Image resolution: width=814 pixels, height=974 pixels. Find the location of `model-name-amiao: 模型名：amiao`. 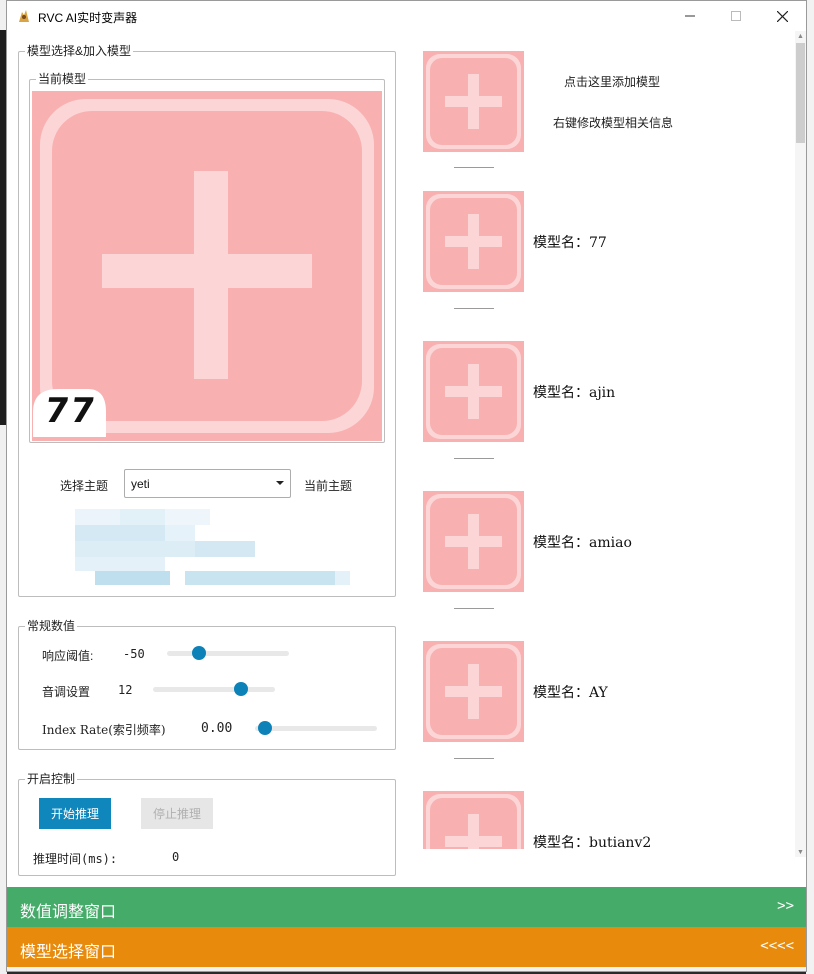

model-name-amiao: 模型名：amiao is located at coordinates (582, 542).